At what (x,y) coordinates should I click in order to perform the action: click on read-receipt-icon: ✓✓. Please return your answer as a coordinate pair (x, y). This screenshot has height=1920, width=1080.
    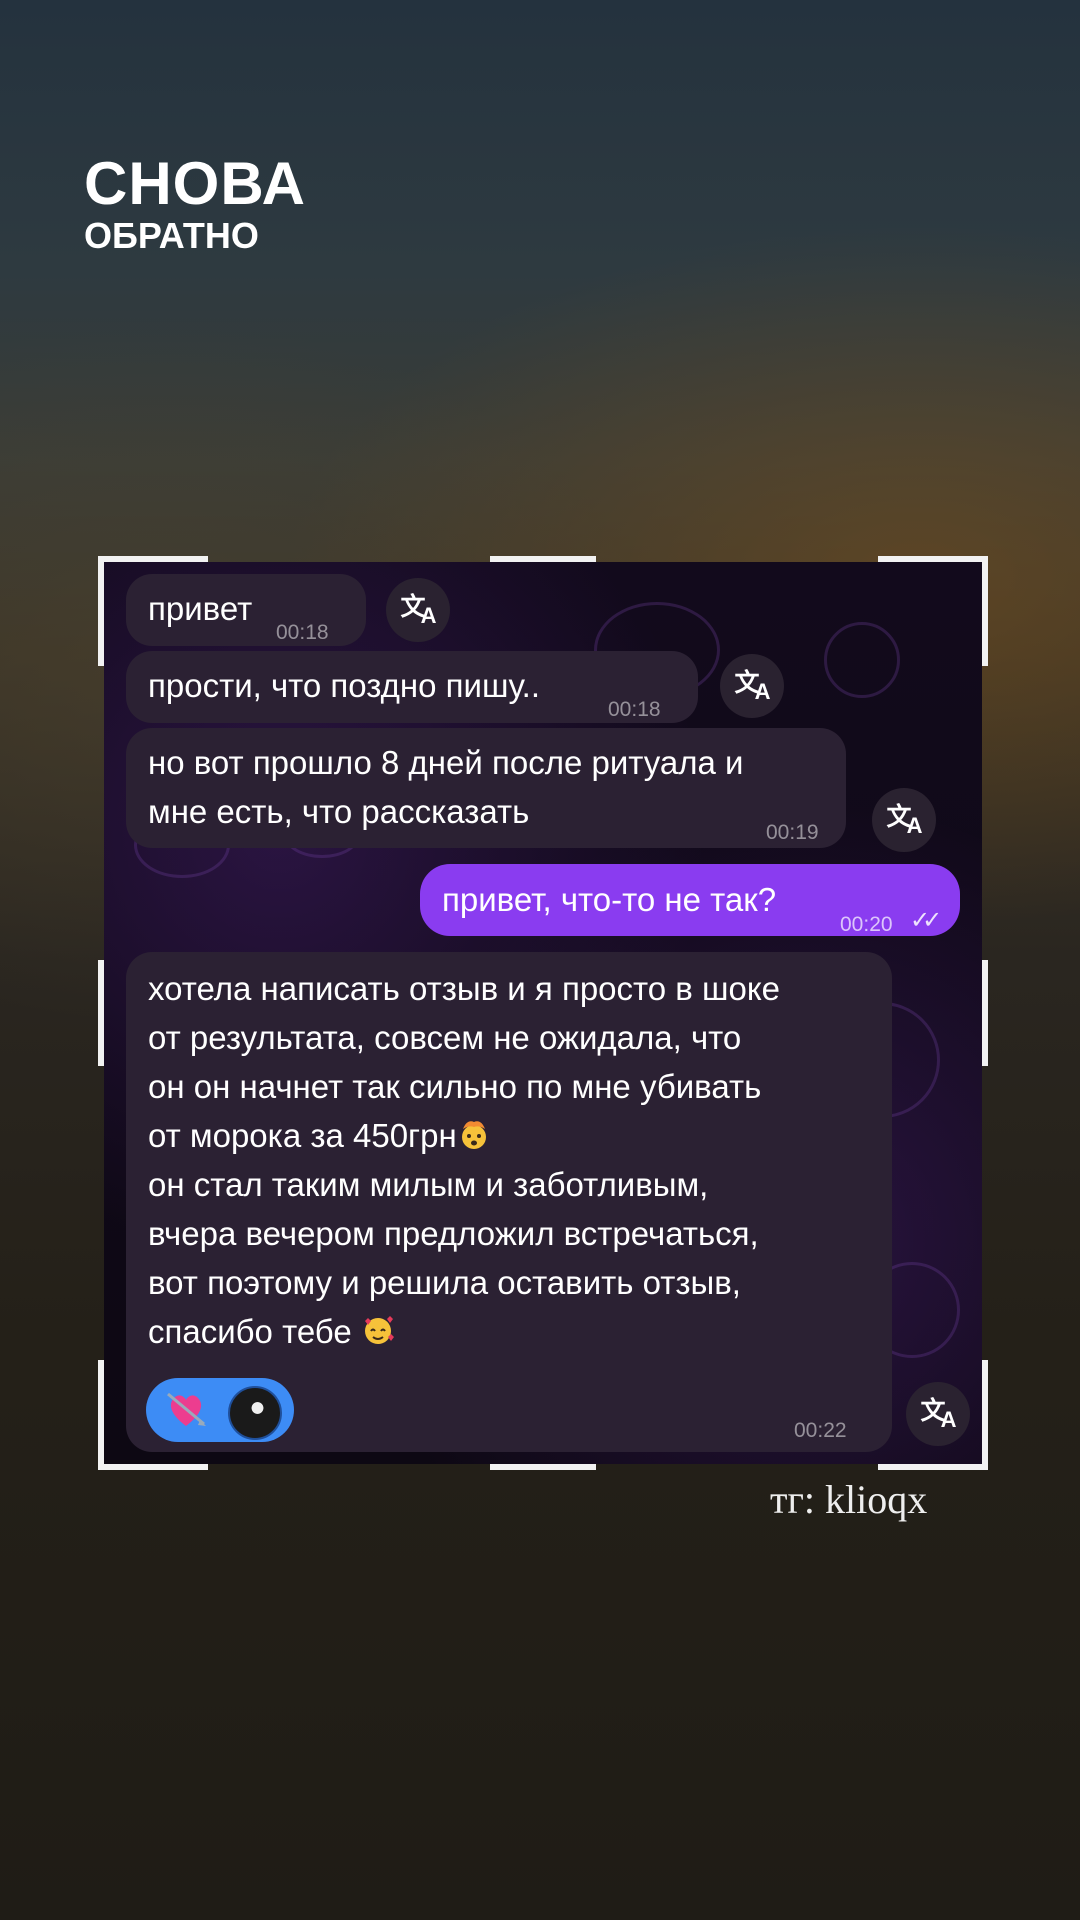
    Looking at the image, I should click on (926, 920).